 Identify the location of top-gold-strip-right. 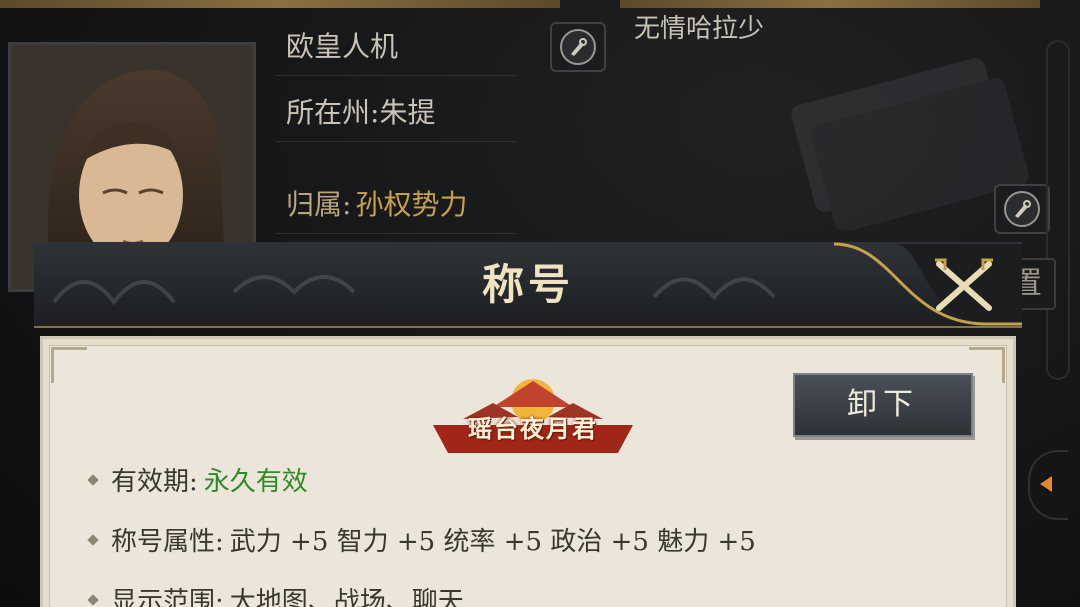
(830, 4).